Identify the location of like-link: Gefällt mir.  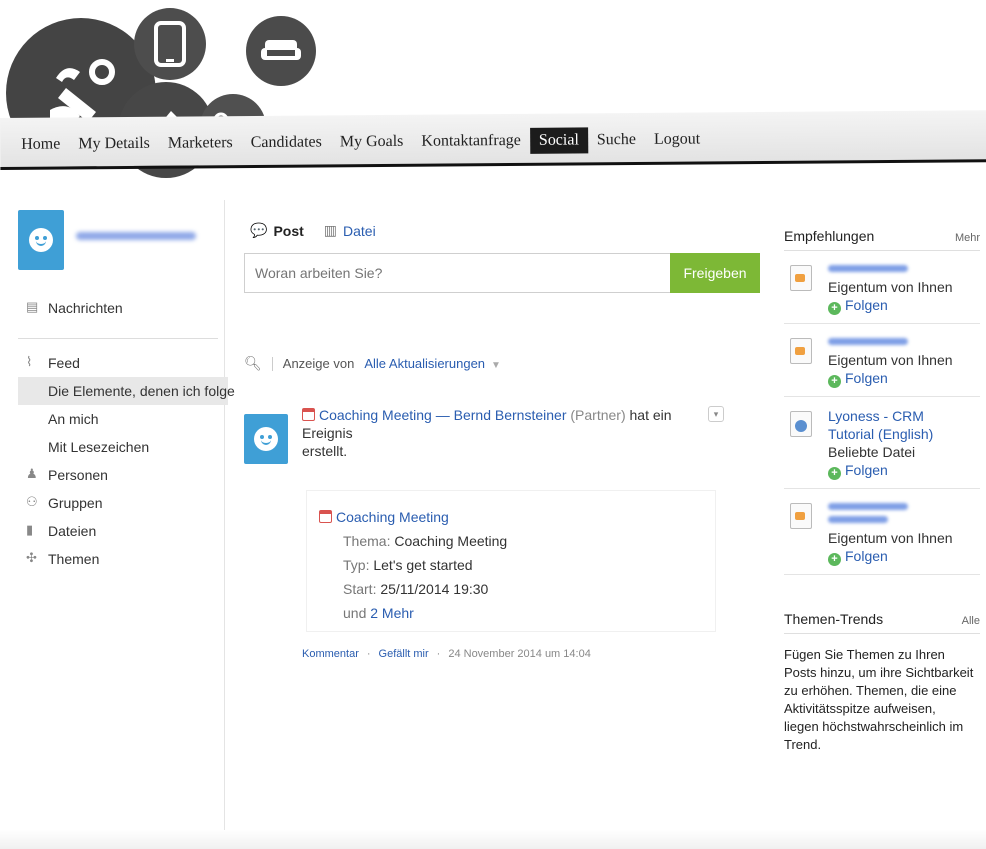
(404, 654).